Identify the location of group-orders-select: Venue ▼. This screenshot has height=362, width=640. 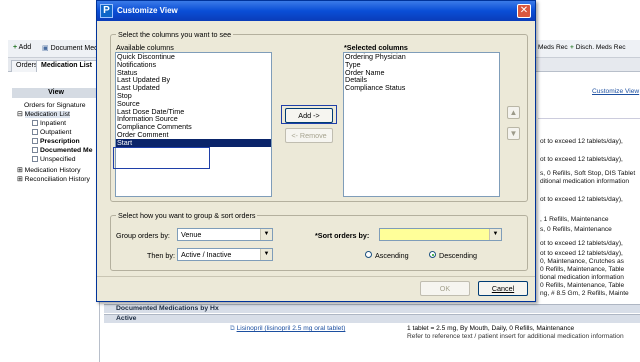
(225, 234).